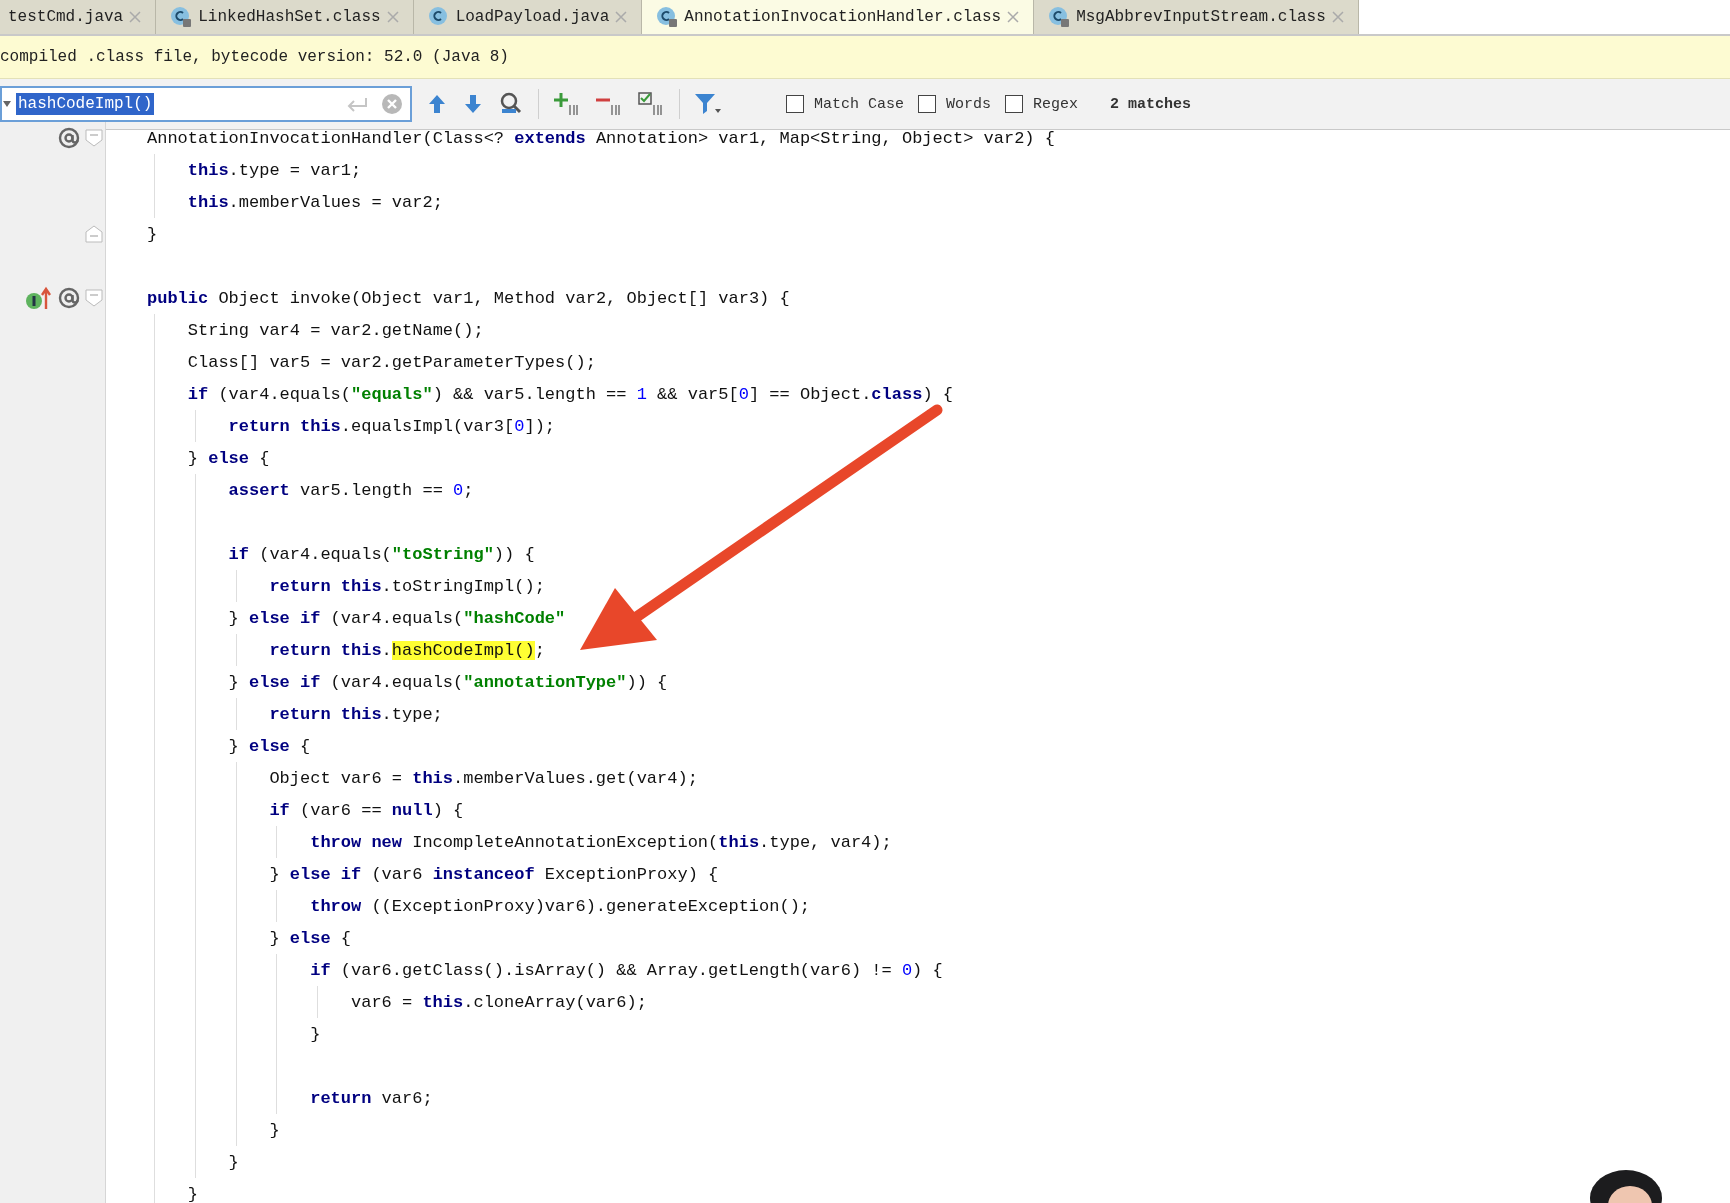 This screenshot has width=1730, height=1203. What do you see at coordinates (206, 104) in the screenshot?
I see `search-field: hashCodeImpl()` at bounding box center [206, 104].